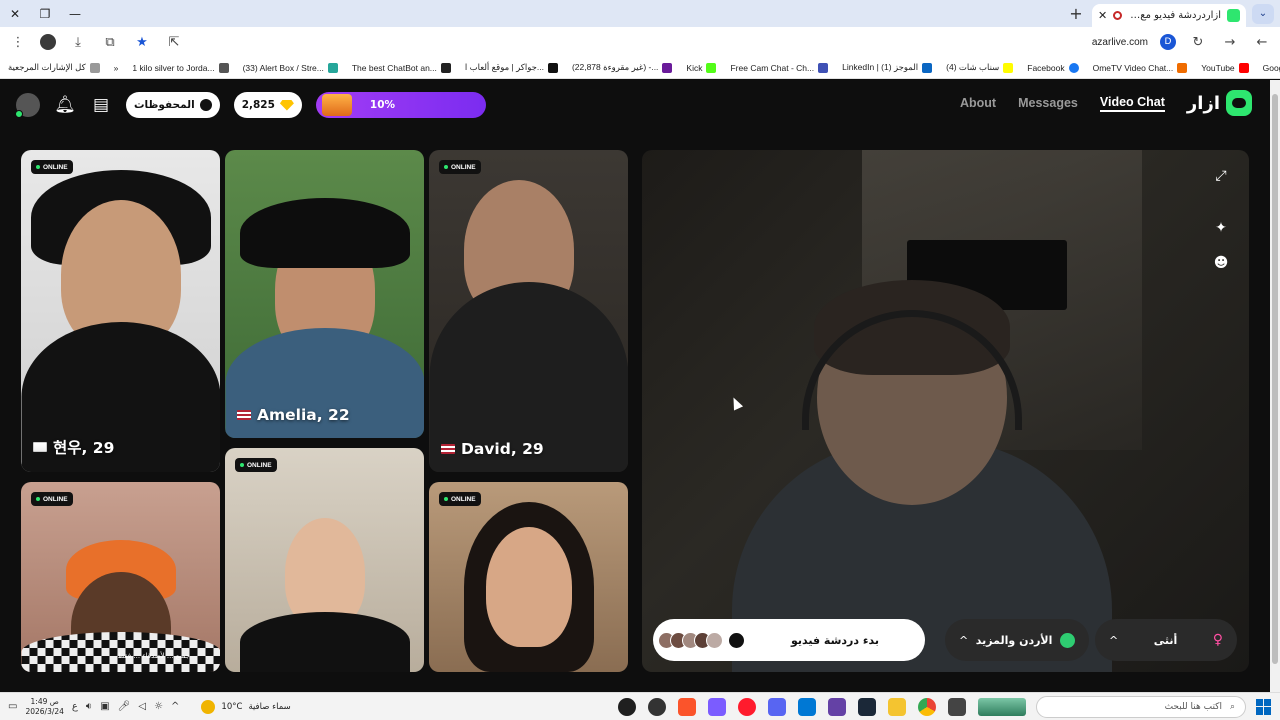 This screenshot has width=1280, height=720. What do you see at coordinates (980, 67) in the screenshot?
I see `bookmark-item: (4) سناب شات` at bounding box center [980, 67].